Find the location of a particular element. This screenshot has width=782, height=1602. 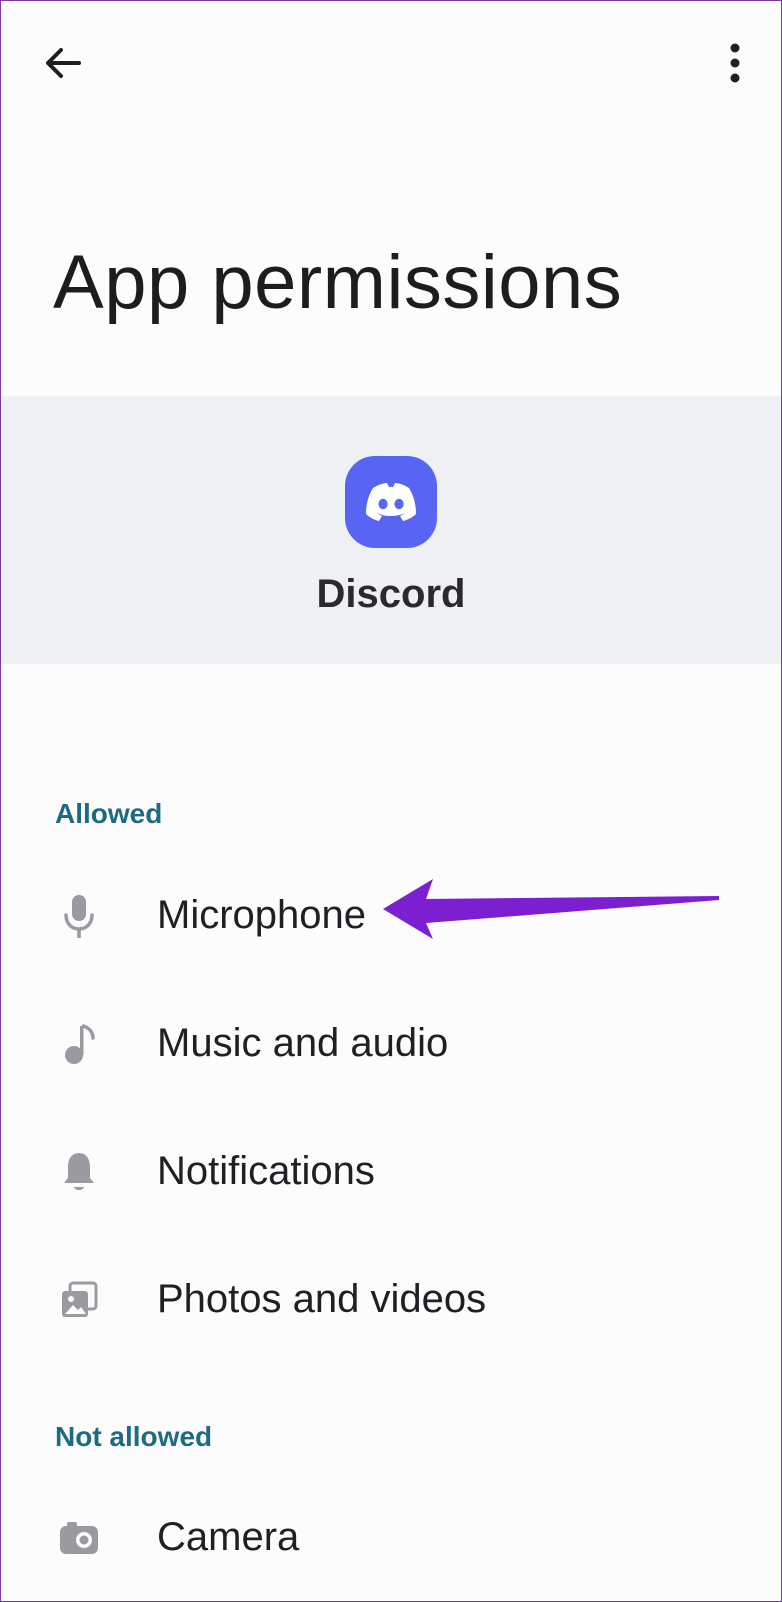

more-options-button is located at coordinates (735, 63).